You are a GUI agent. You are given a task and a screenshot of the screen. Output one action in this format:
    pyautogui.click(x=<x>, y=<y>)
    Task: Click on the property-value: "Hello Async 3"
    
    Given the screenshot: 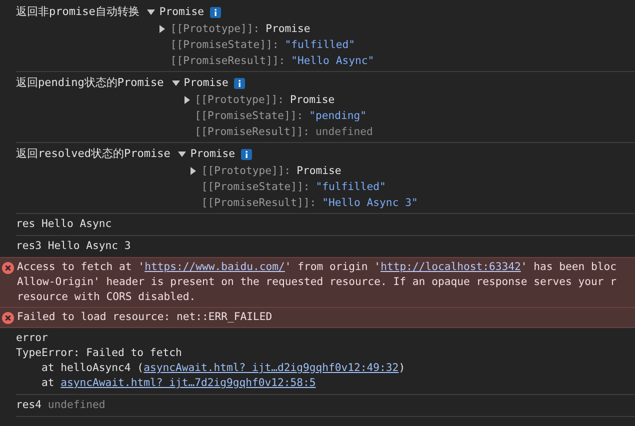 What is the action you would take?
    pyautogui.click(x=370, y=203)
    